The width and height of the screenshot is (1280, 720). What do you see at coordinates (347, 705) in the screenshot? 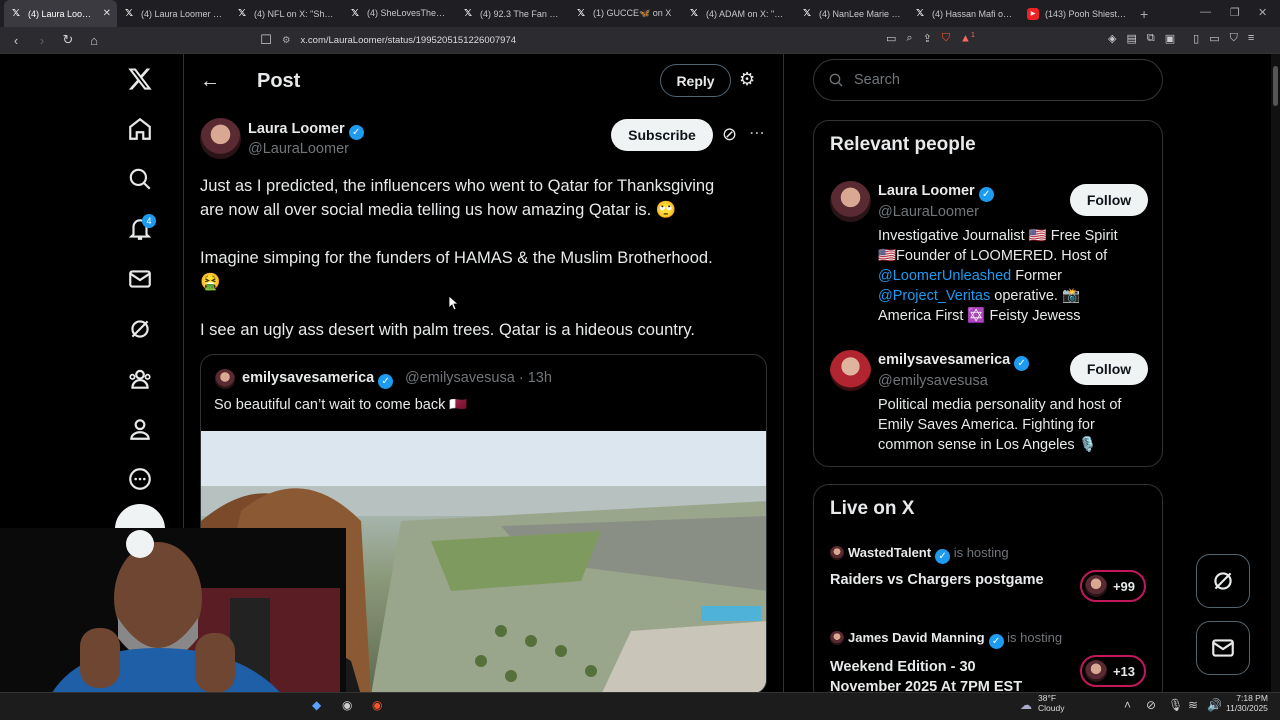
I see `taskbar-app-icon: ◉` at bounding box center [347, 705].